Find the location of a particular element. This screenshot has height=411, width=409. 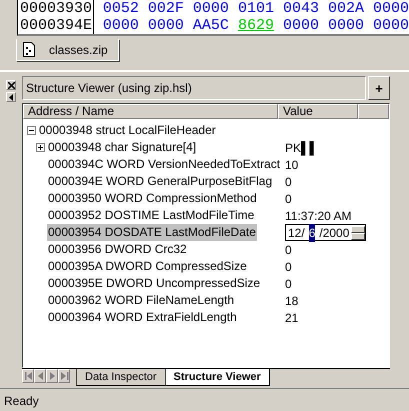

tree-item: 00003950 WORD CompressionMethod is located at coordinates (152, 198).